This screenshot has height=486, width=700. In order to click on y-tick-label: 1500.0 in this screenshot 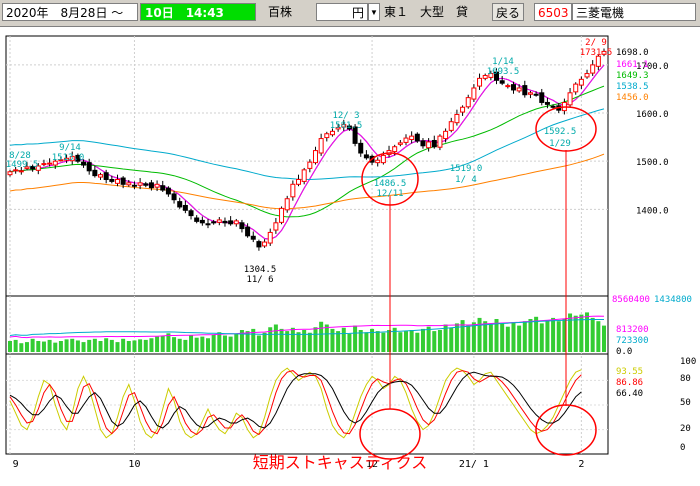, I will do `click(652, 163)`.